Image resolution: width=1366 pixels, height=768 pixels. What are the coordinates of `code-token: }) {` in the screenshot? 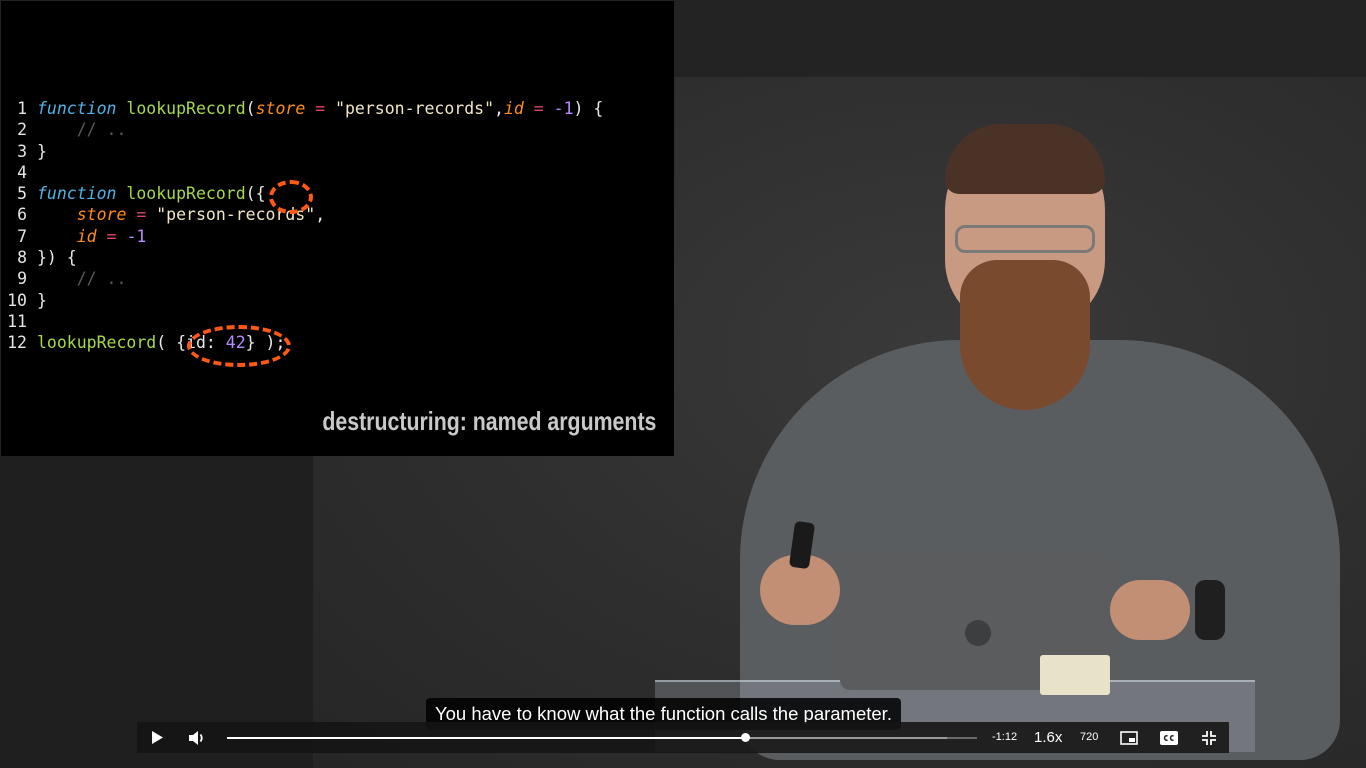 It's located at (57, 258).